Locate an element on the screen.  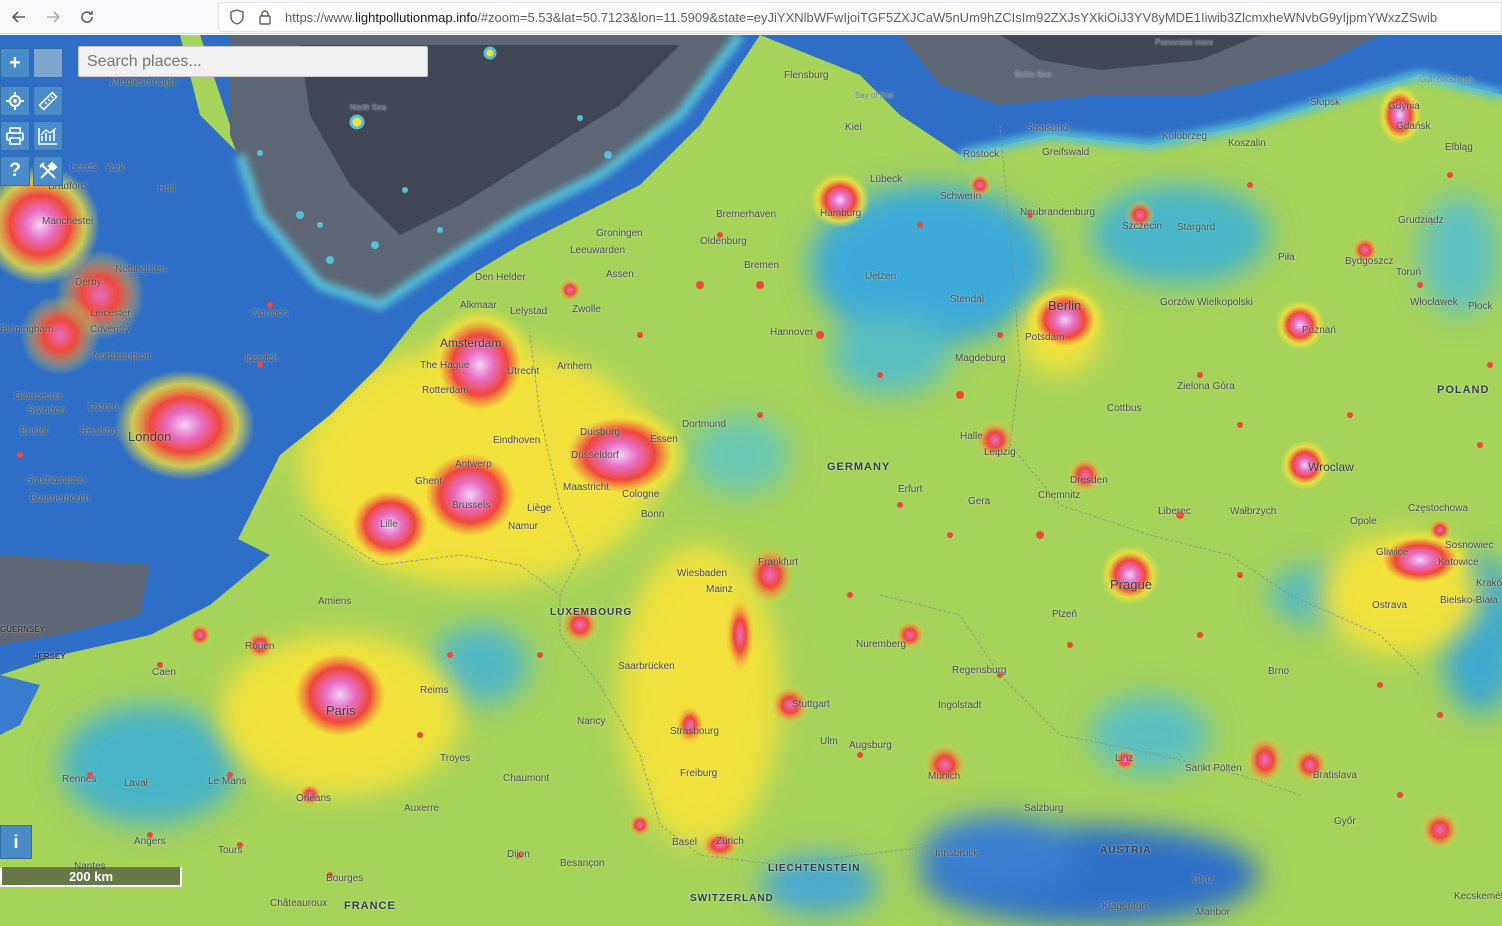
info-button: i is located at coordinates (16, 842).